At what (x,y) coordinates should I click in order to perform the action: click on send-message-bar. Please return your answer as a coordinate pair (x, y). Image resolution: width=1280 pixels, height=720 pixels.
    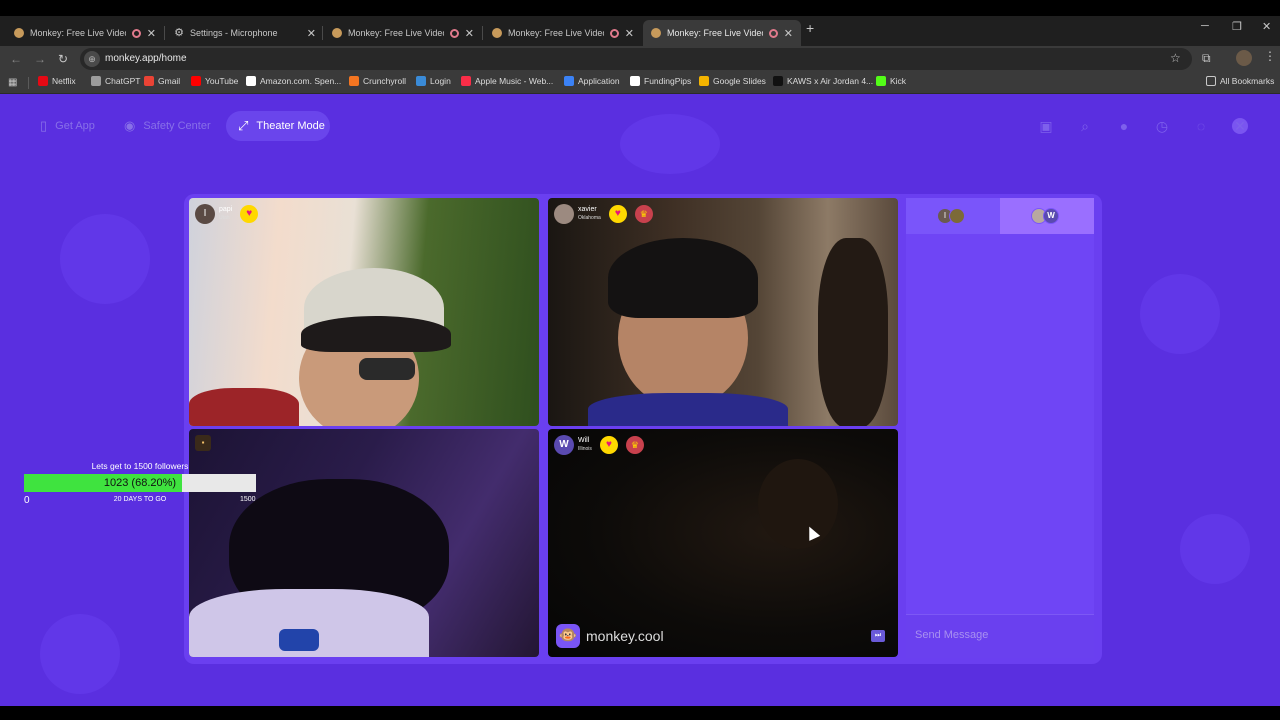
    Looking at the image, I should click on (1000, 636).